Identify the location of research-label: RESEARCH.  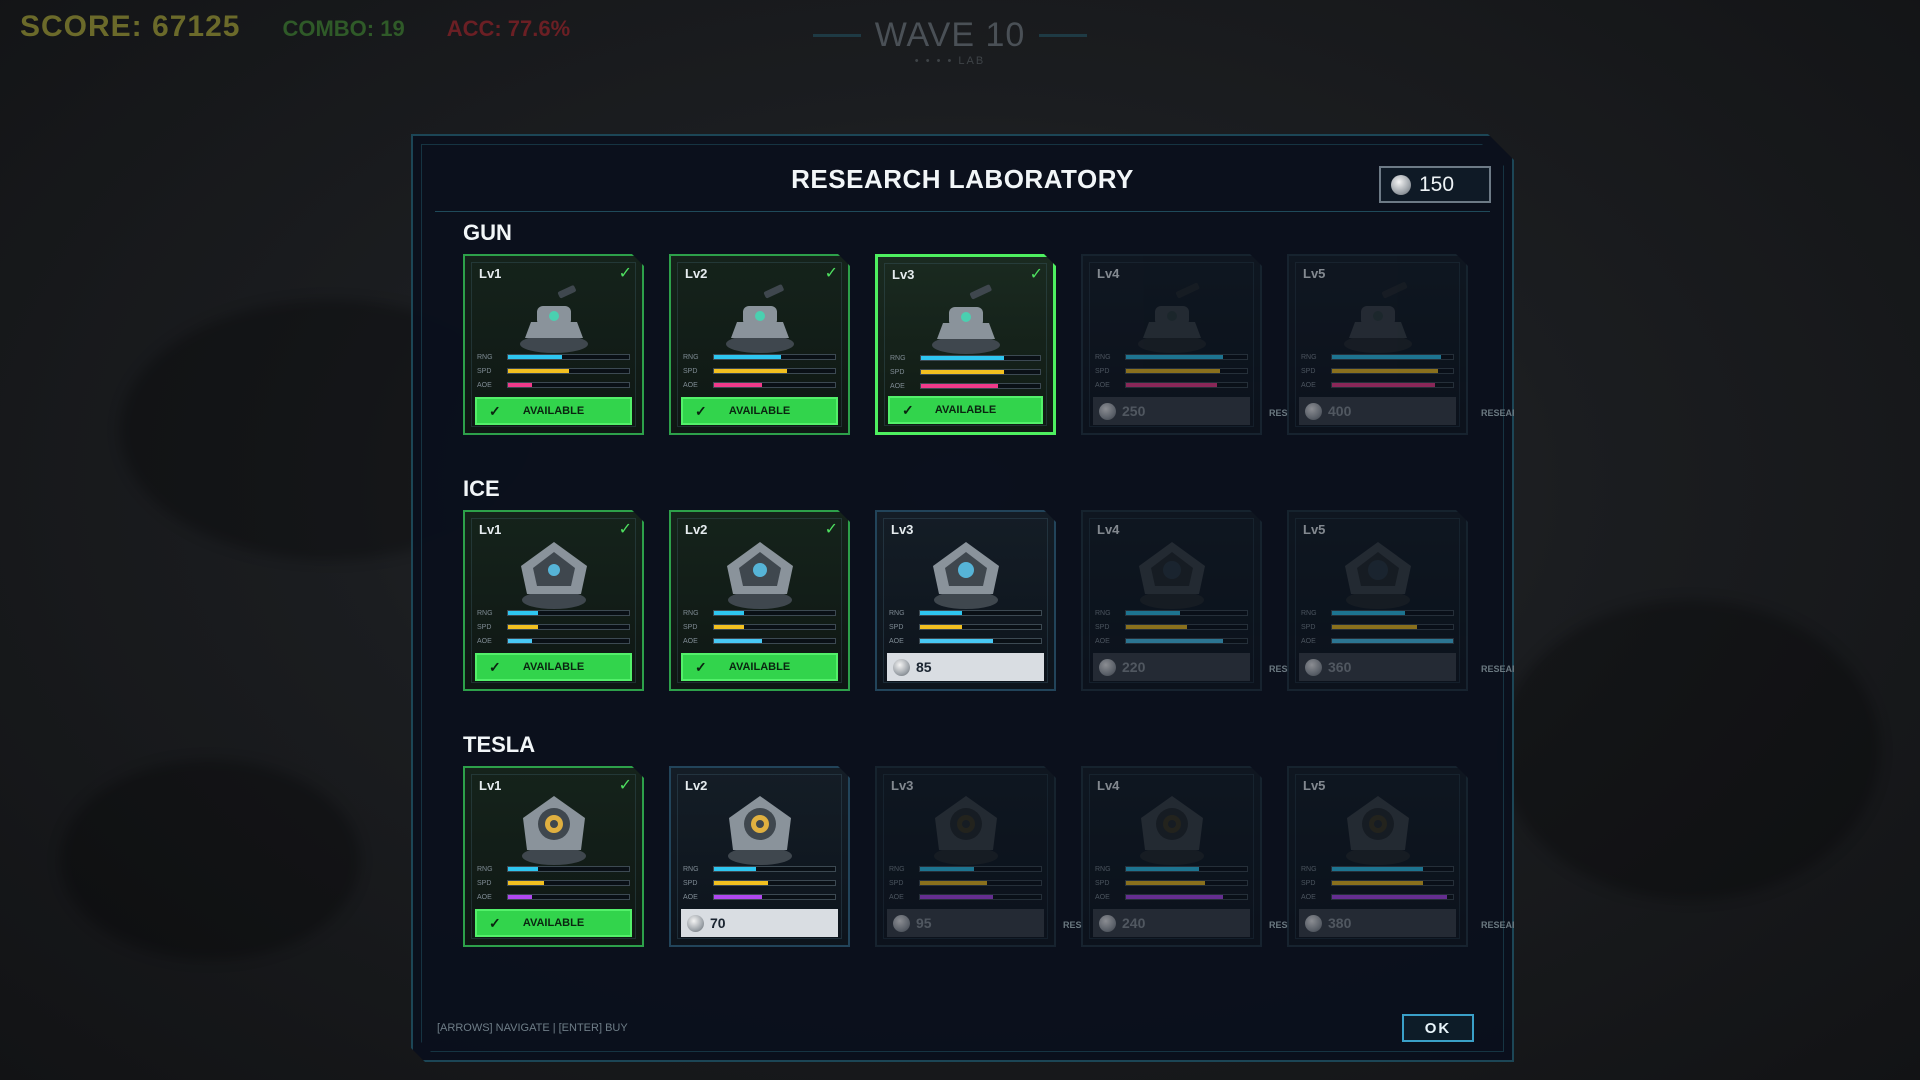
(1506, 669).